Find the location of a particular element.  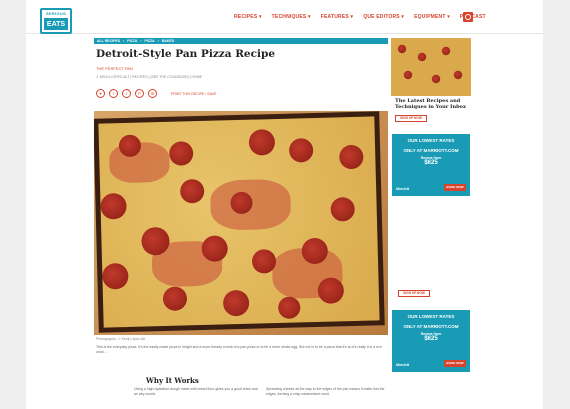

search-icon is located at coordinates (468, 17).